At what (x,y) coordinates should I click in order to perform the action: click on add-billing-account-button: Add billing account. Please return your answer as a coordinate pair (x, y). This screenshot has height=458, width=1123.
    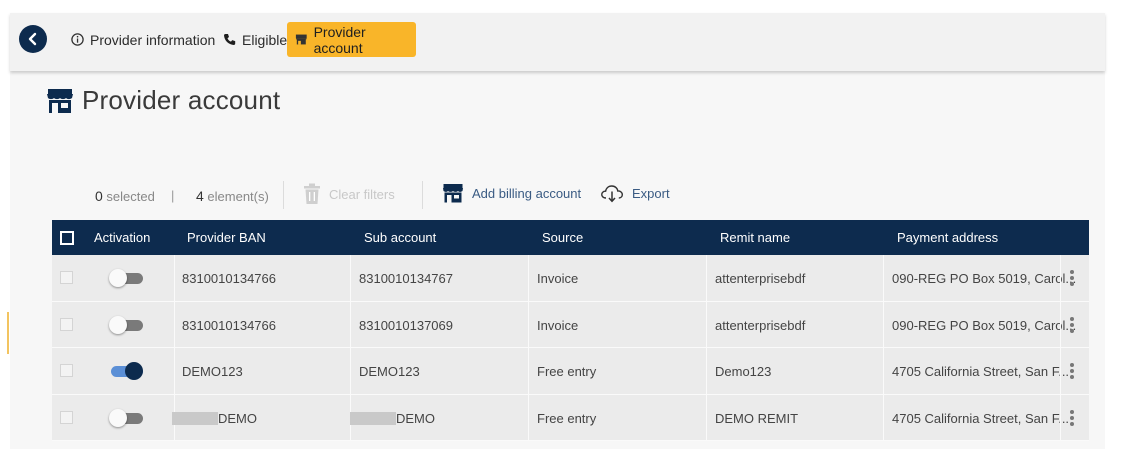
    Looking at the image, I should click on (511, 193).